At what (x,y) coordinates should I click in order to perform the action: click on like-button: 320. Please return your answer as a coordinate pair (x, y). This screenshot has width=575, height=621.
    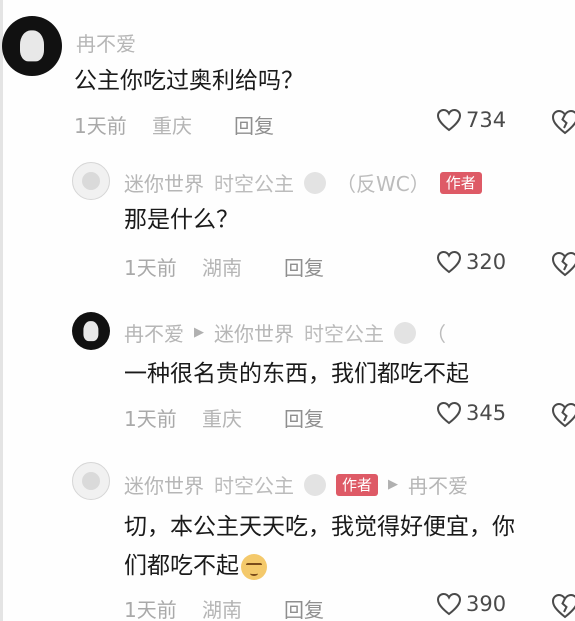
    Looking at the image, I should click on (471, 262).